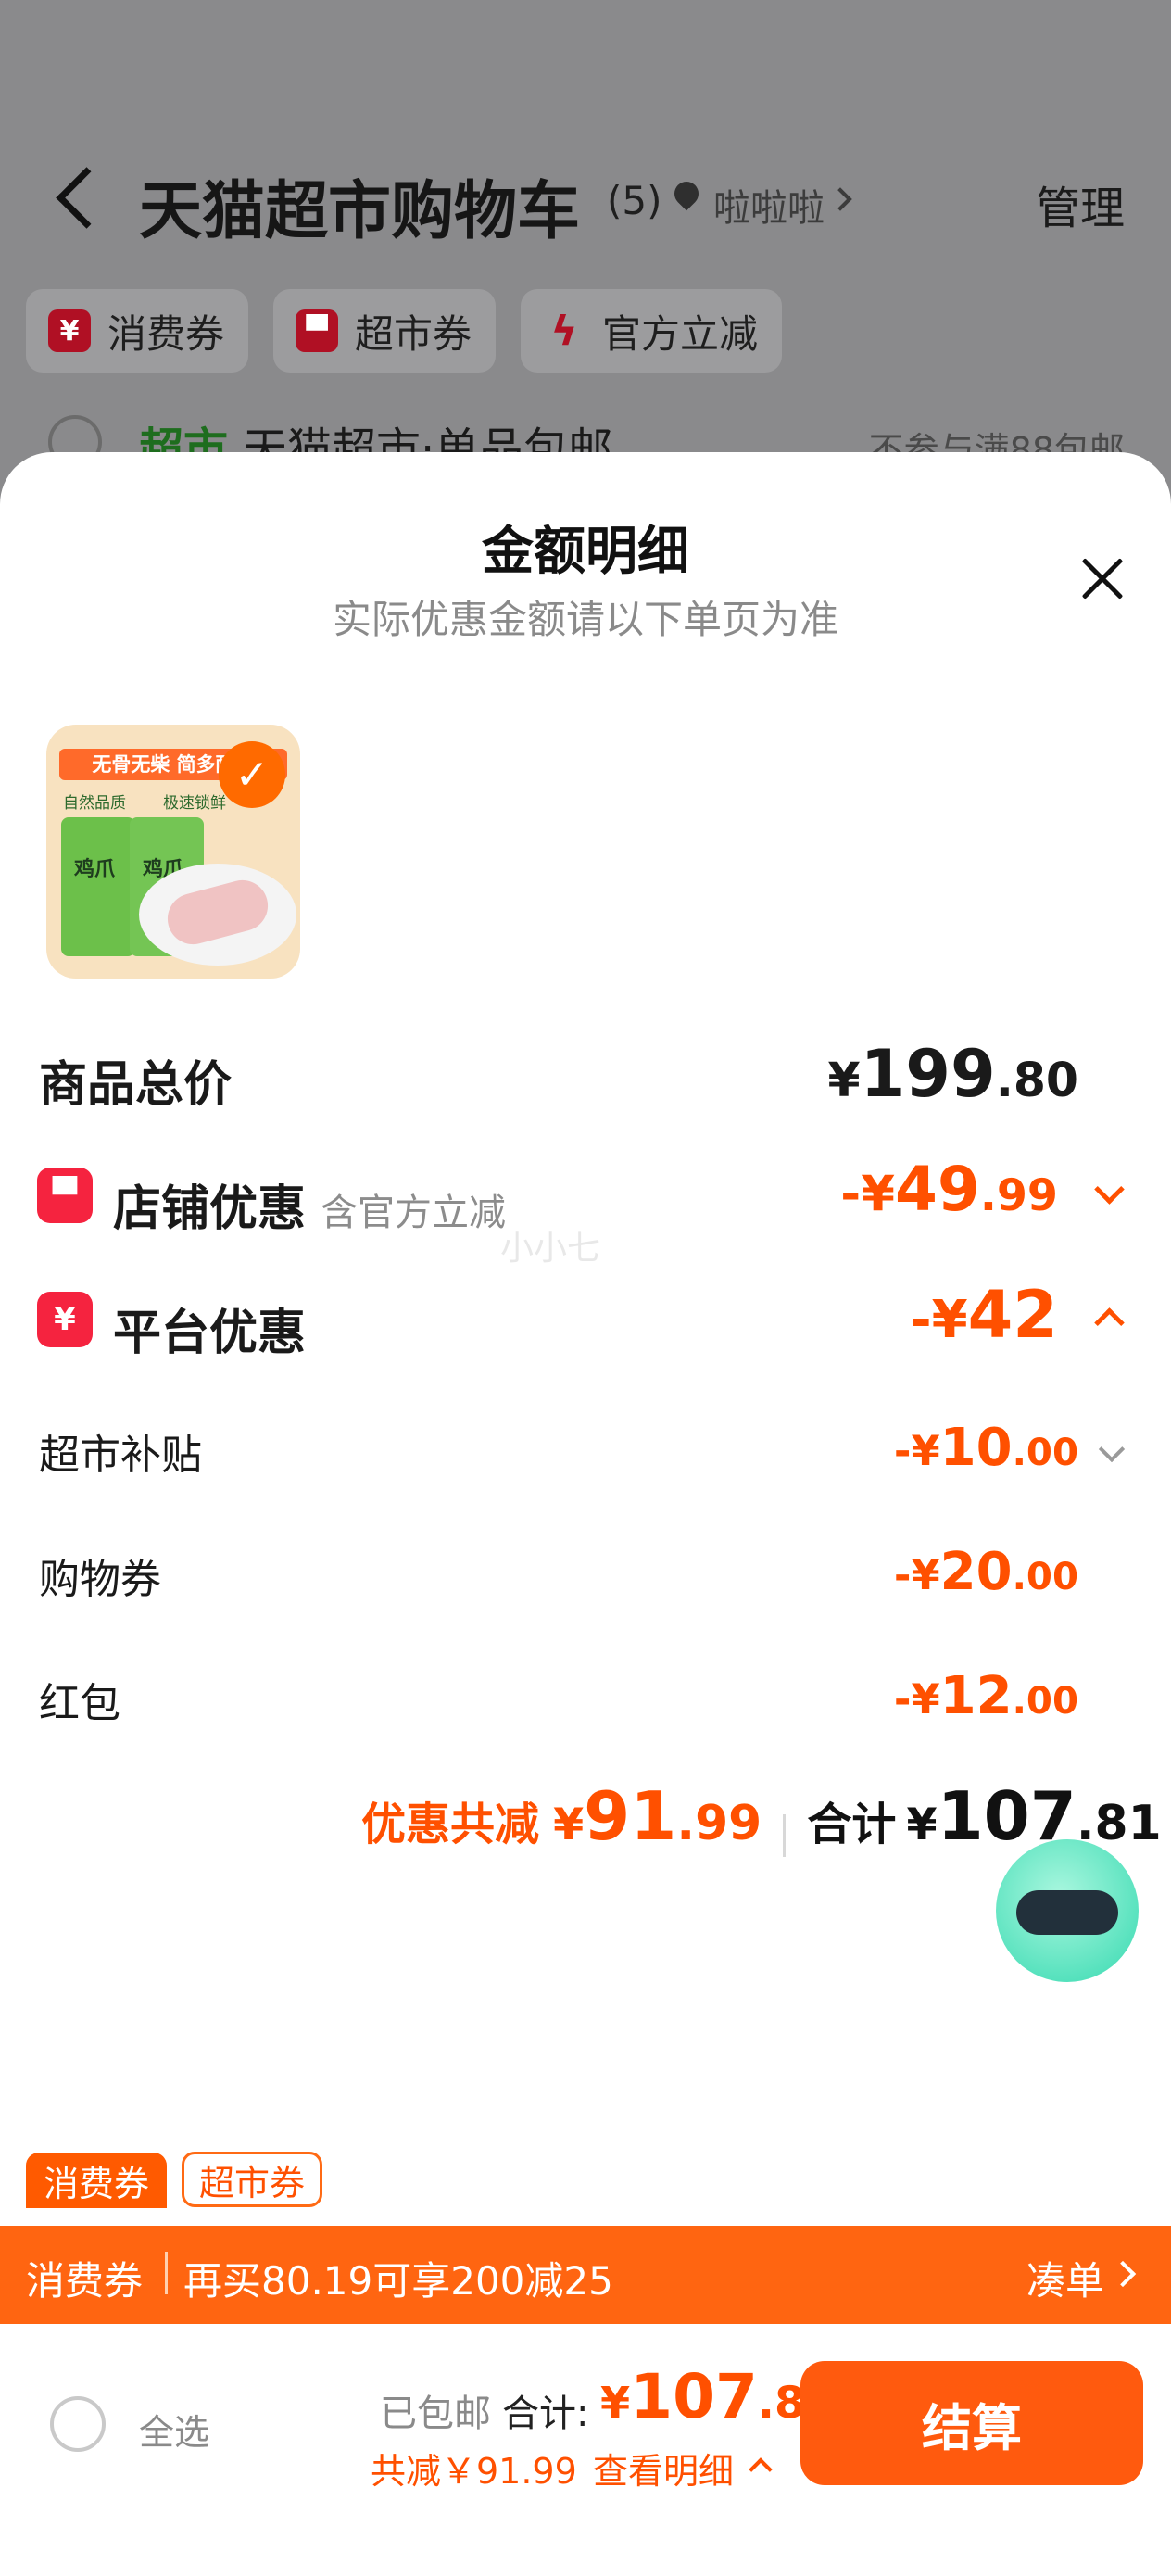  What do you see at coordinates (252, 774) in the screenshot?
I see `check-icon: ✓` at bounding box center [252, 774].